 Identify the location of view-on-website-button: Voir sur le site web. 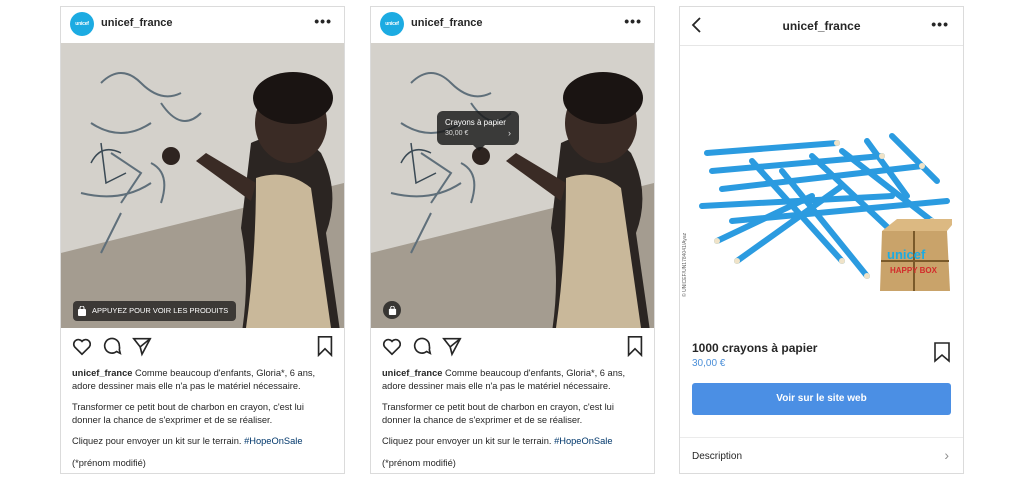
(821, 399).